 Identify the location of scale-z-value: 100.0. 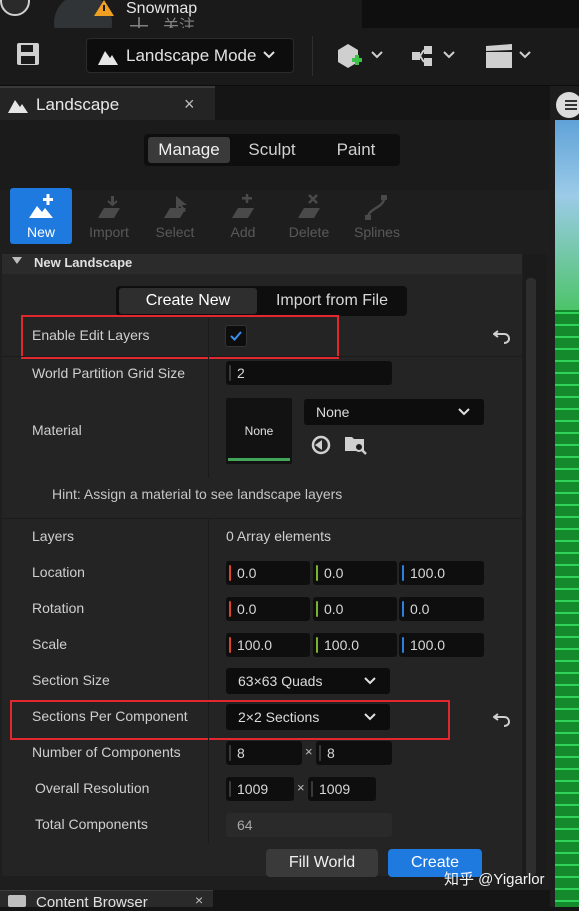
(428, 645).